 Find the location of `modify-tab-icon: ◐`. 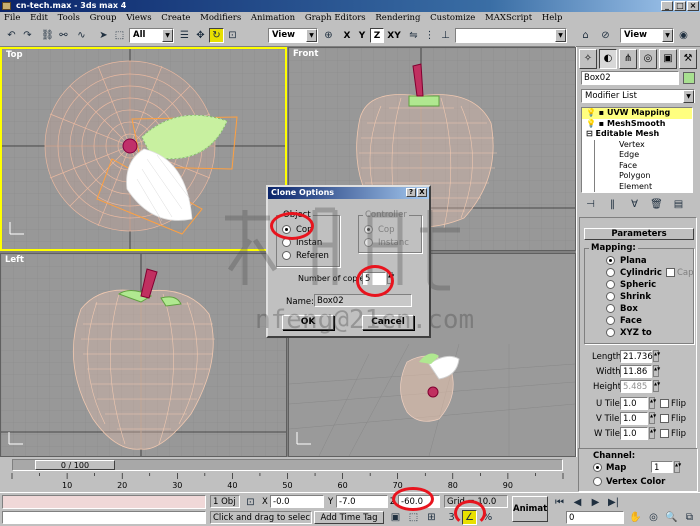

modify-tab-icon: ◐ is located at coordinates (608, 59).